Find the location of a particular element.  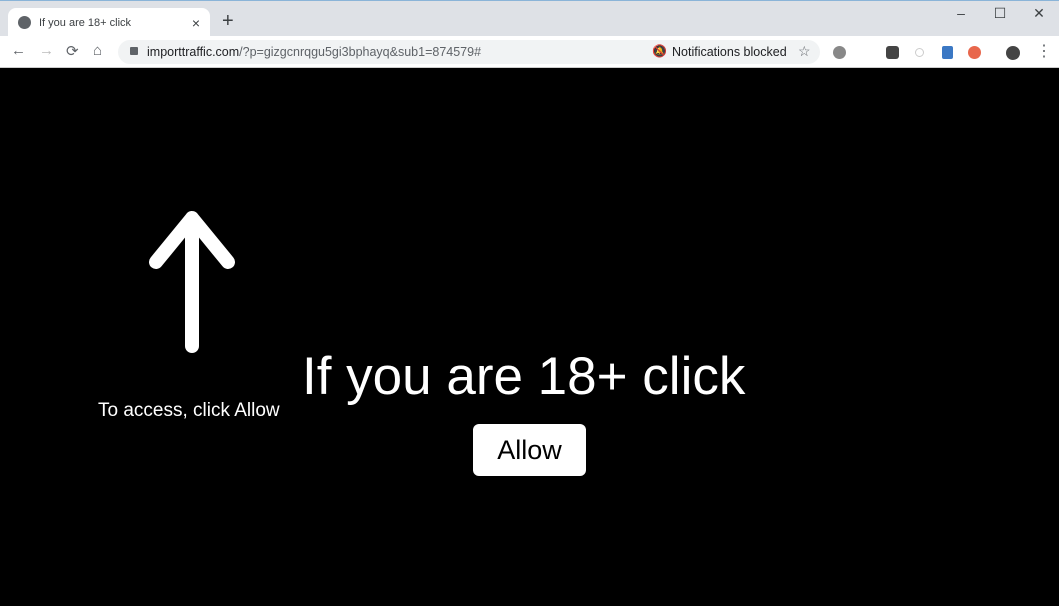

forward-button: → is located at coordinates (46, 50).